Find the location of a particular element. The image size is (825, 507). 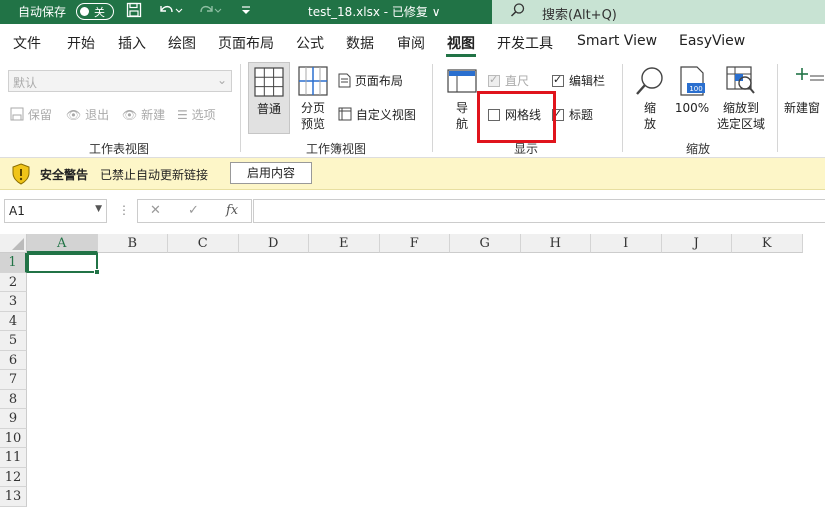

column-header-a: A is located at coordinates (62, 243).